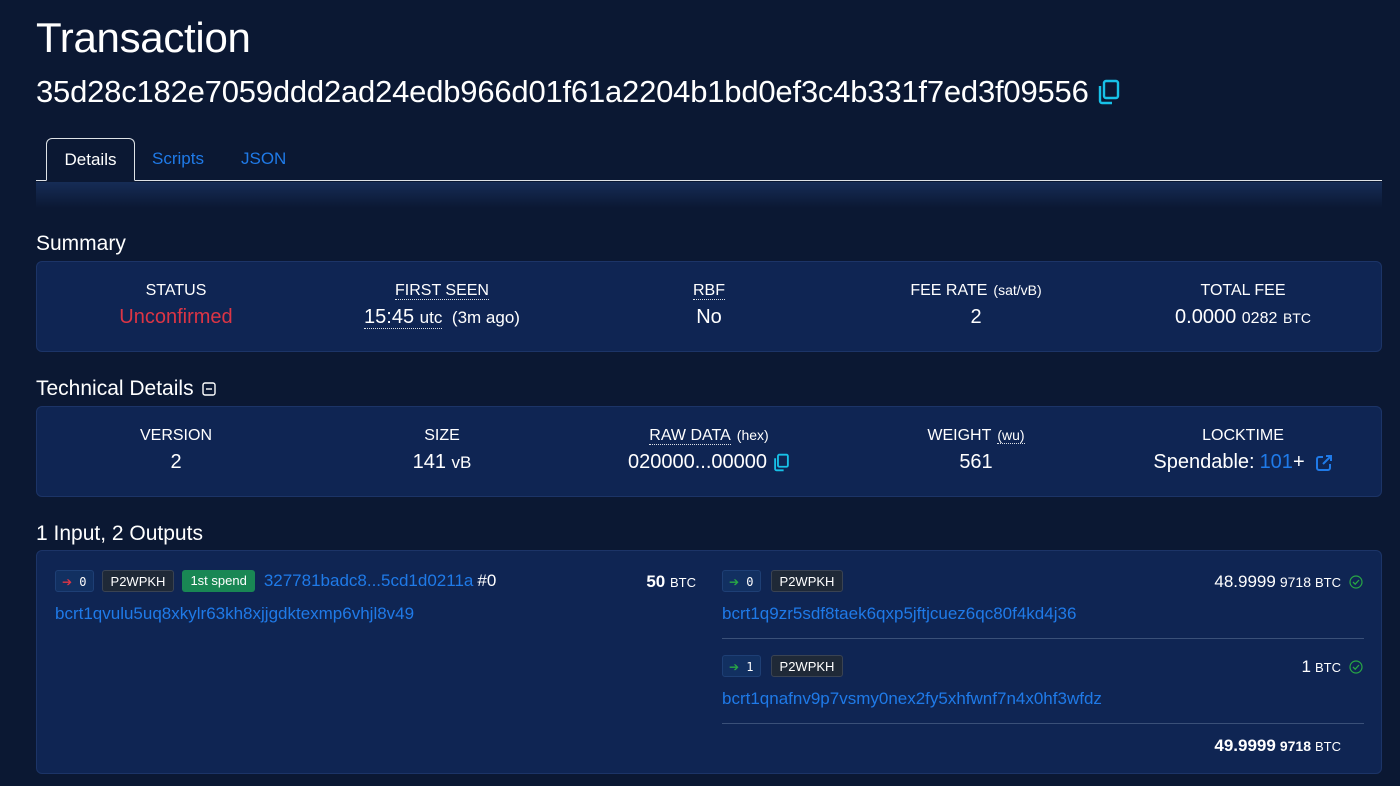  Describe the element at coordinates (442, 435) in the screenshot. I see `size-label: SIZE` at that location.